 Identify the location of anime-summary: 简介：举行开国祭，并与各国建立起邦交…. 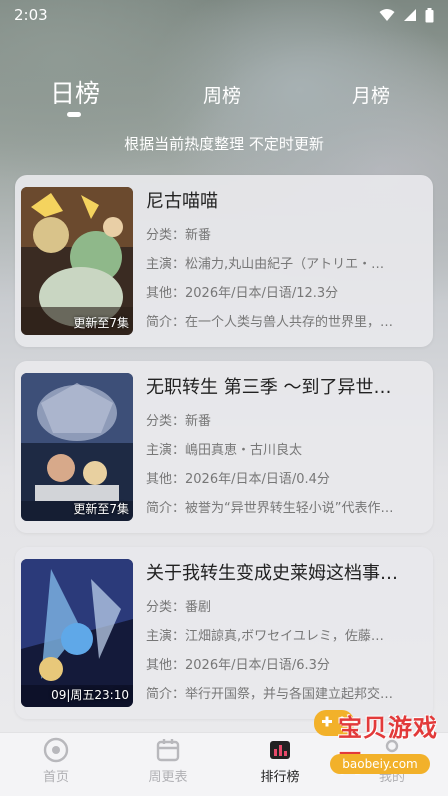
(270, 694).